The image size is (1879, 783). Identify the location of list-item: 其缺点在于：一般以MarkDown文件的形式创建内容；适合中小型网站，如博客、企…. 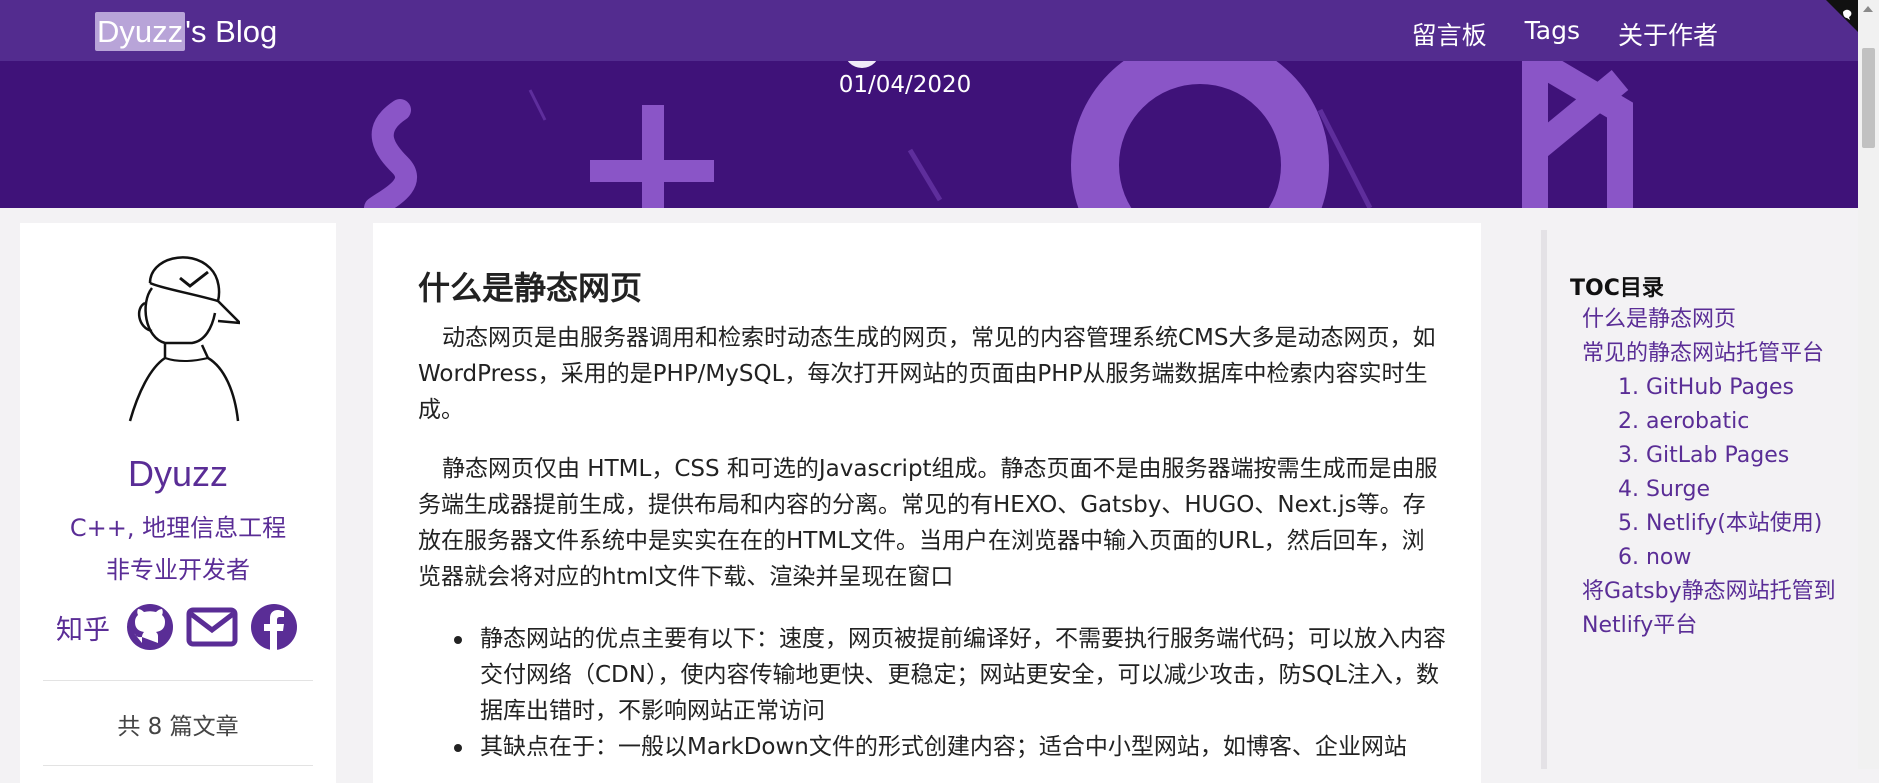
(933, 747).